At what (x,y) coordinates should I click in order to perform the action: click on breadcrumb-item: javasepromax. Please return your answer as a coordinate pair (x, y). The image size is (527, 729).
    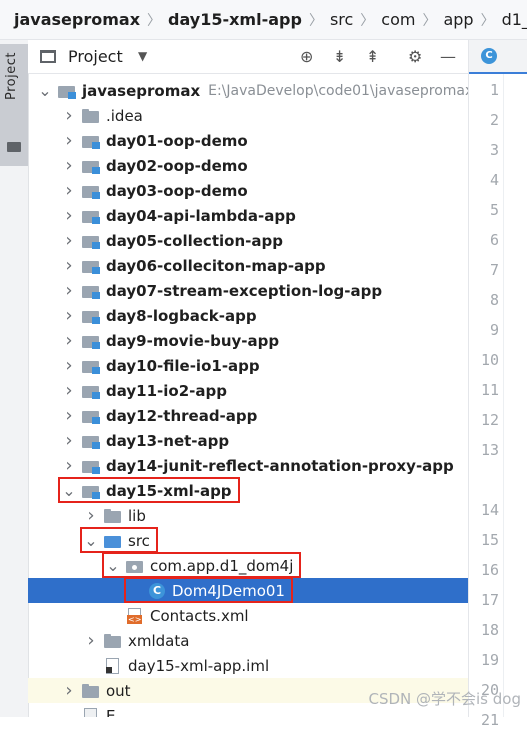
    Looking at the image, I should click on (77, 19).